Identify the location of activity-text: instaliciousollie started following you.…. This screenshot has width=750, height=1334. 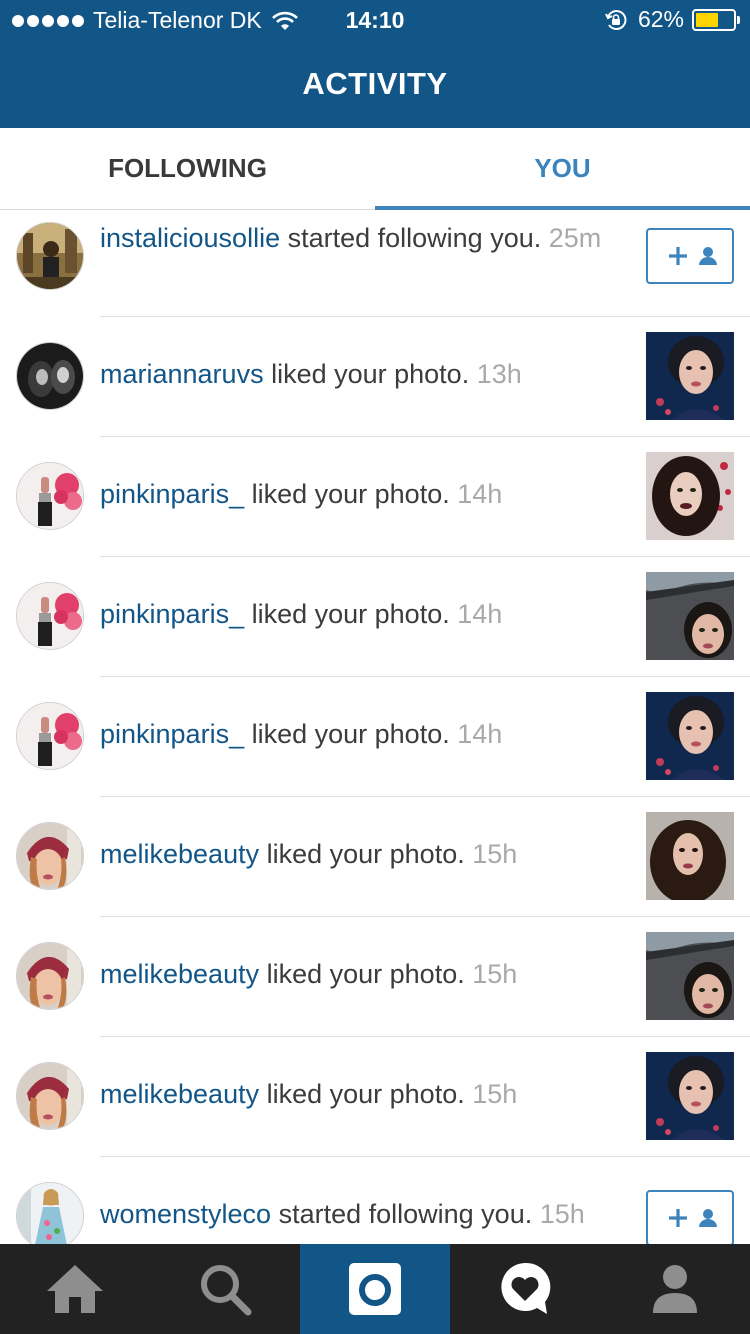
(360, 238).